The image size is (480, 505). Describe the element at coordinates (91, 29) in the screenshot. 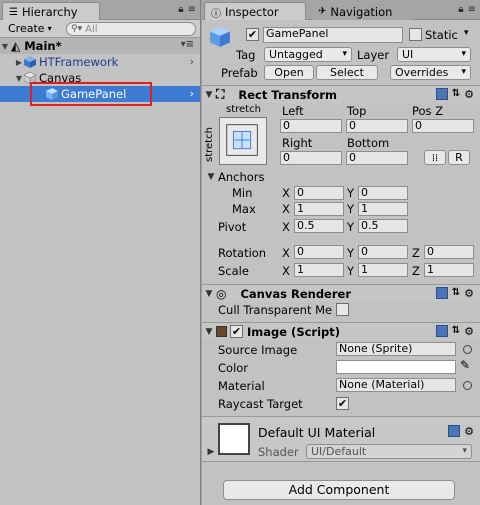

I see `search-placeholder: All` at that location.